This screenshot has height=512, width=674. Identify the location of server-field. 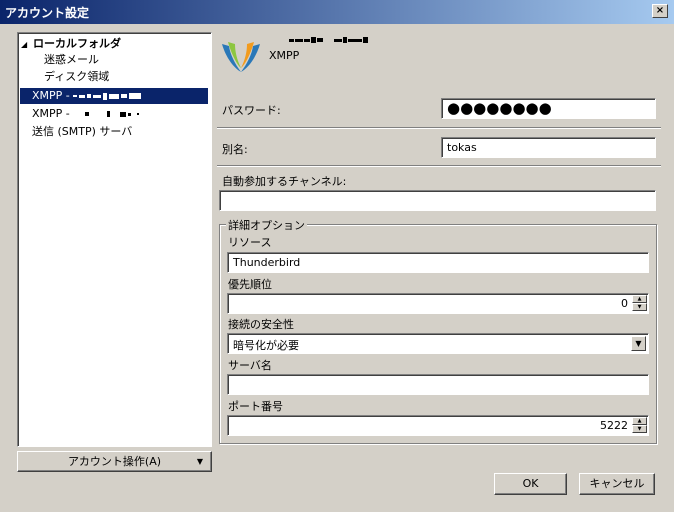
(438, 384).